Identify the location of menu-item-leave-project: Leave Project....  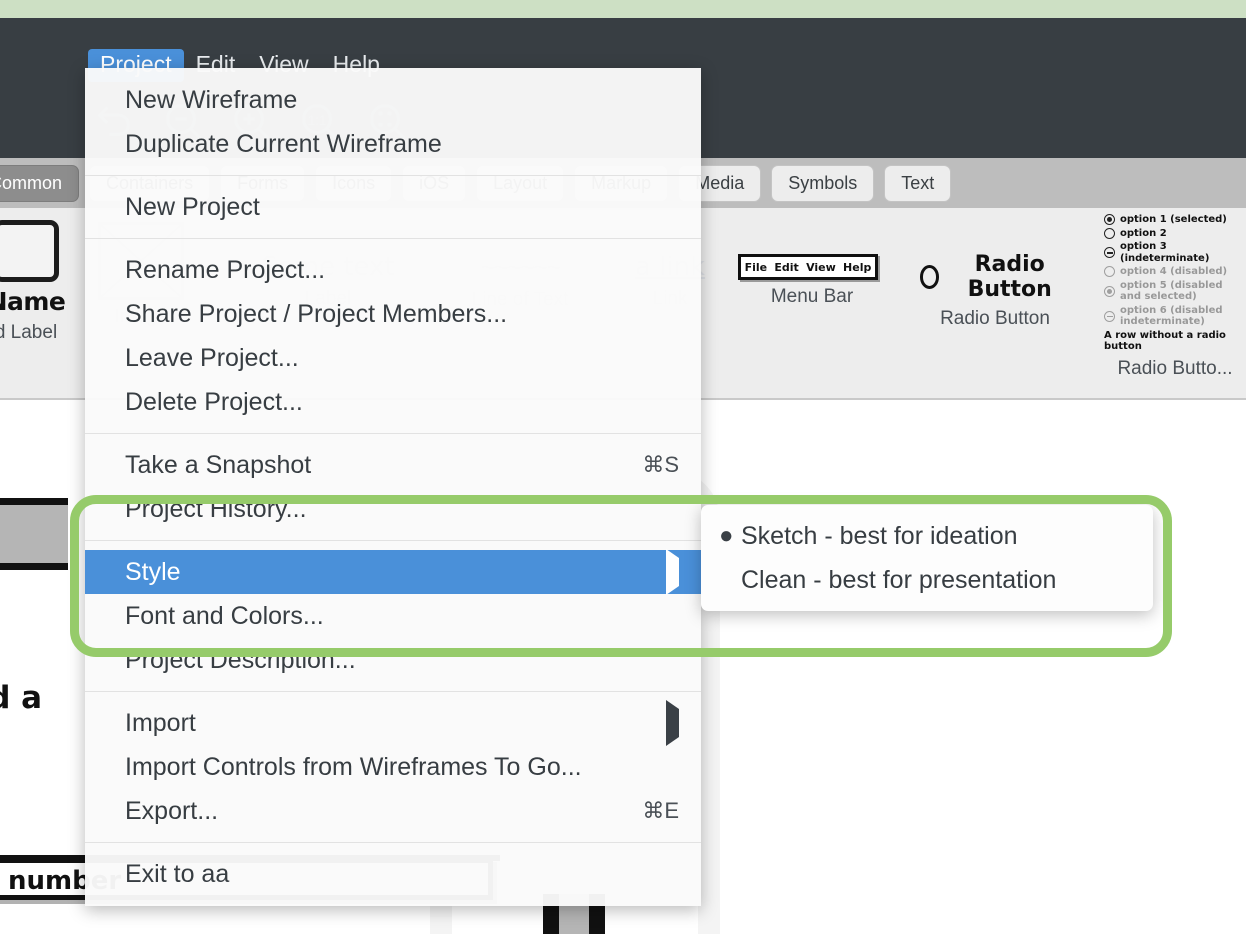
(393, 358).